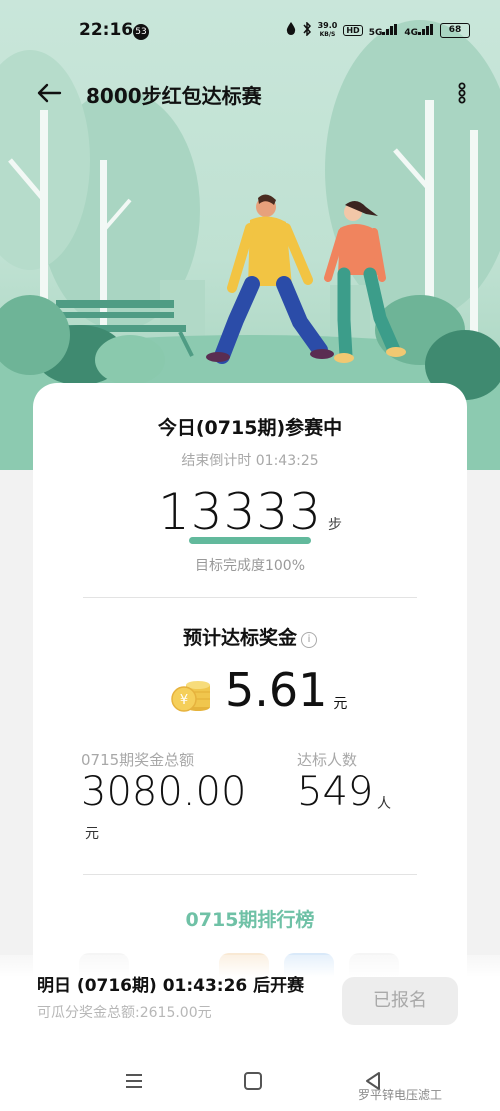 This screenshot has width=500, height=1111. I want to click on next-pool-text: 可瓜分奖金总额:2615.00元, so click(124, 1013).